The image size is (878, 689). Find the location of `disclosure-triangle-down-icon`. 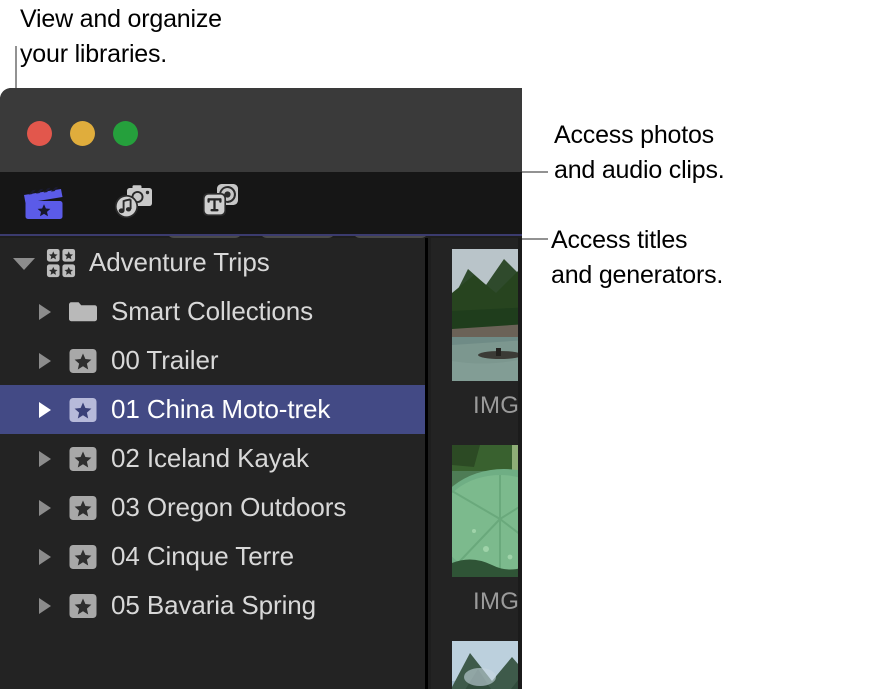

disclosure-triangle-down-icon is located at coordinates (24, 263).